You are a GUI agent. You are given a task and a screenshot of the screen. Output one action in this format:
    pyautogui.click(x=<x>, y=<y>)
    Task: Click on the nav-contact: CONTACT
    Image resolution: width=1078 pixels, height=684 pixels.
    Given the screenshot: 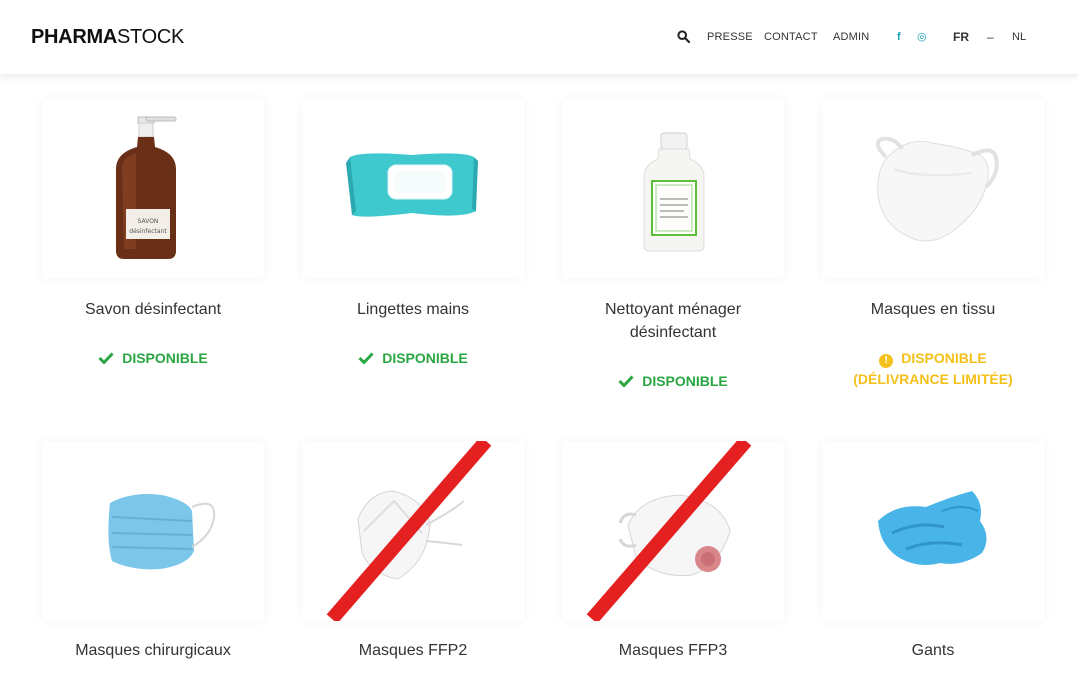 What is the action you would take?
    pyautogui.click(x=791, y=37)
    